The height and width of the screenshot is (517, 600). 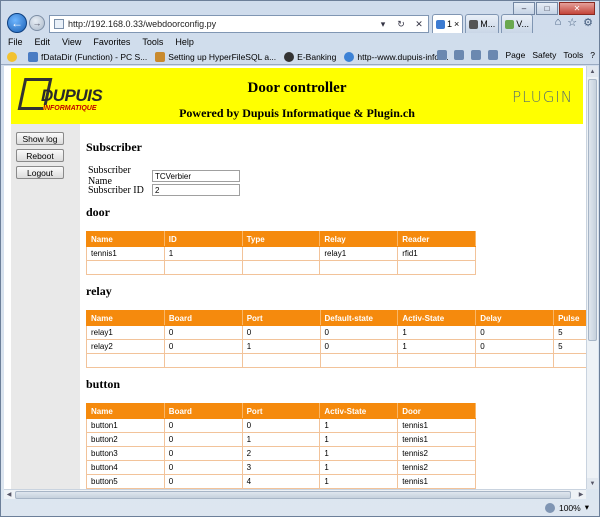 What do you see at coordinates (436, 481) in the screenshot?
I see `table-cell: tennis1` at bounding box center [436, 481].